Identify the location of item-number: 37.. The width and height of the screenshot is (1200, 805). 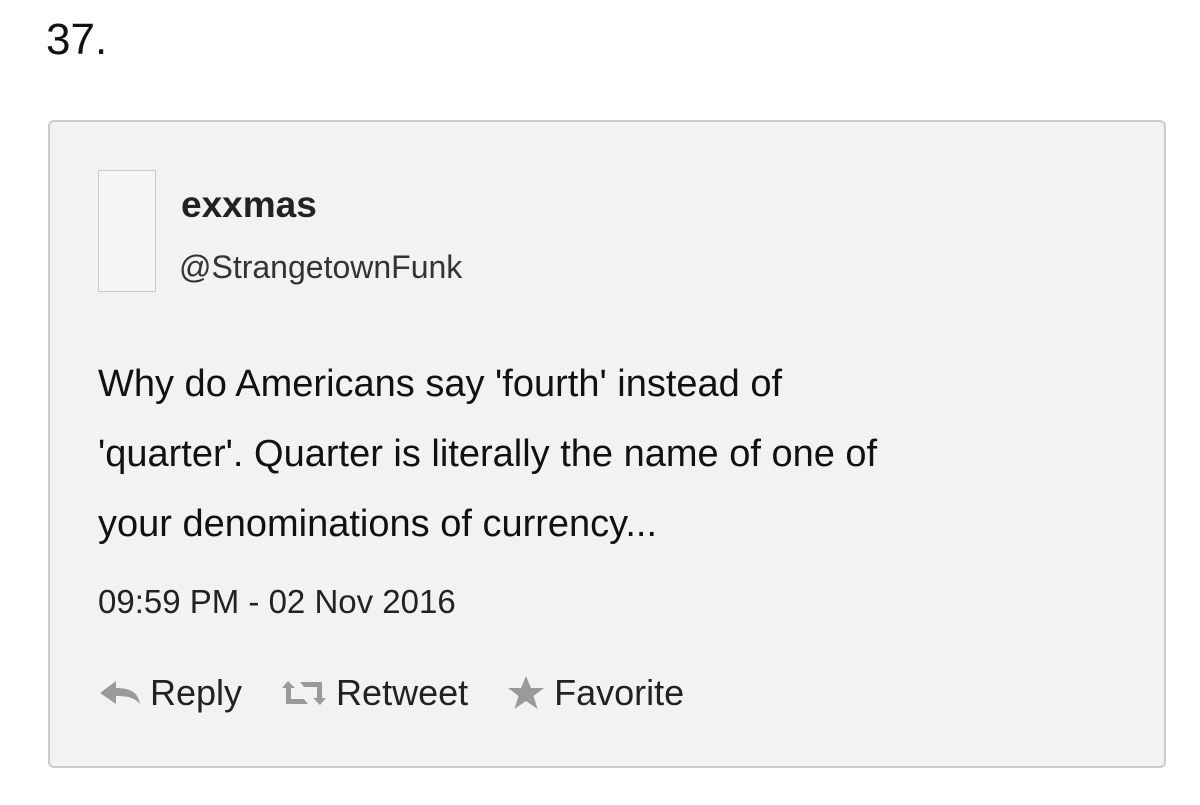
(77, 39).